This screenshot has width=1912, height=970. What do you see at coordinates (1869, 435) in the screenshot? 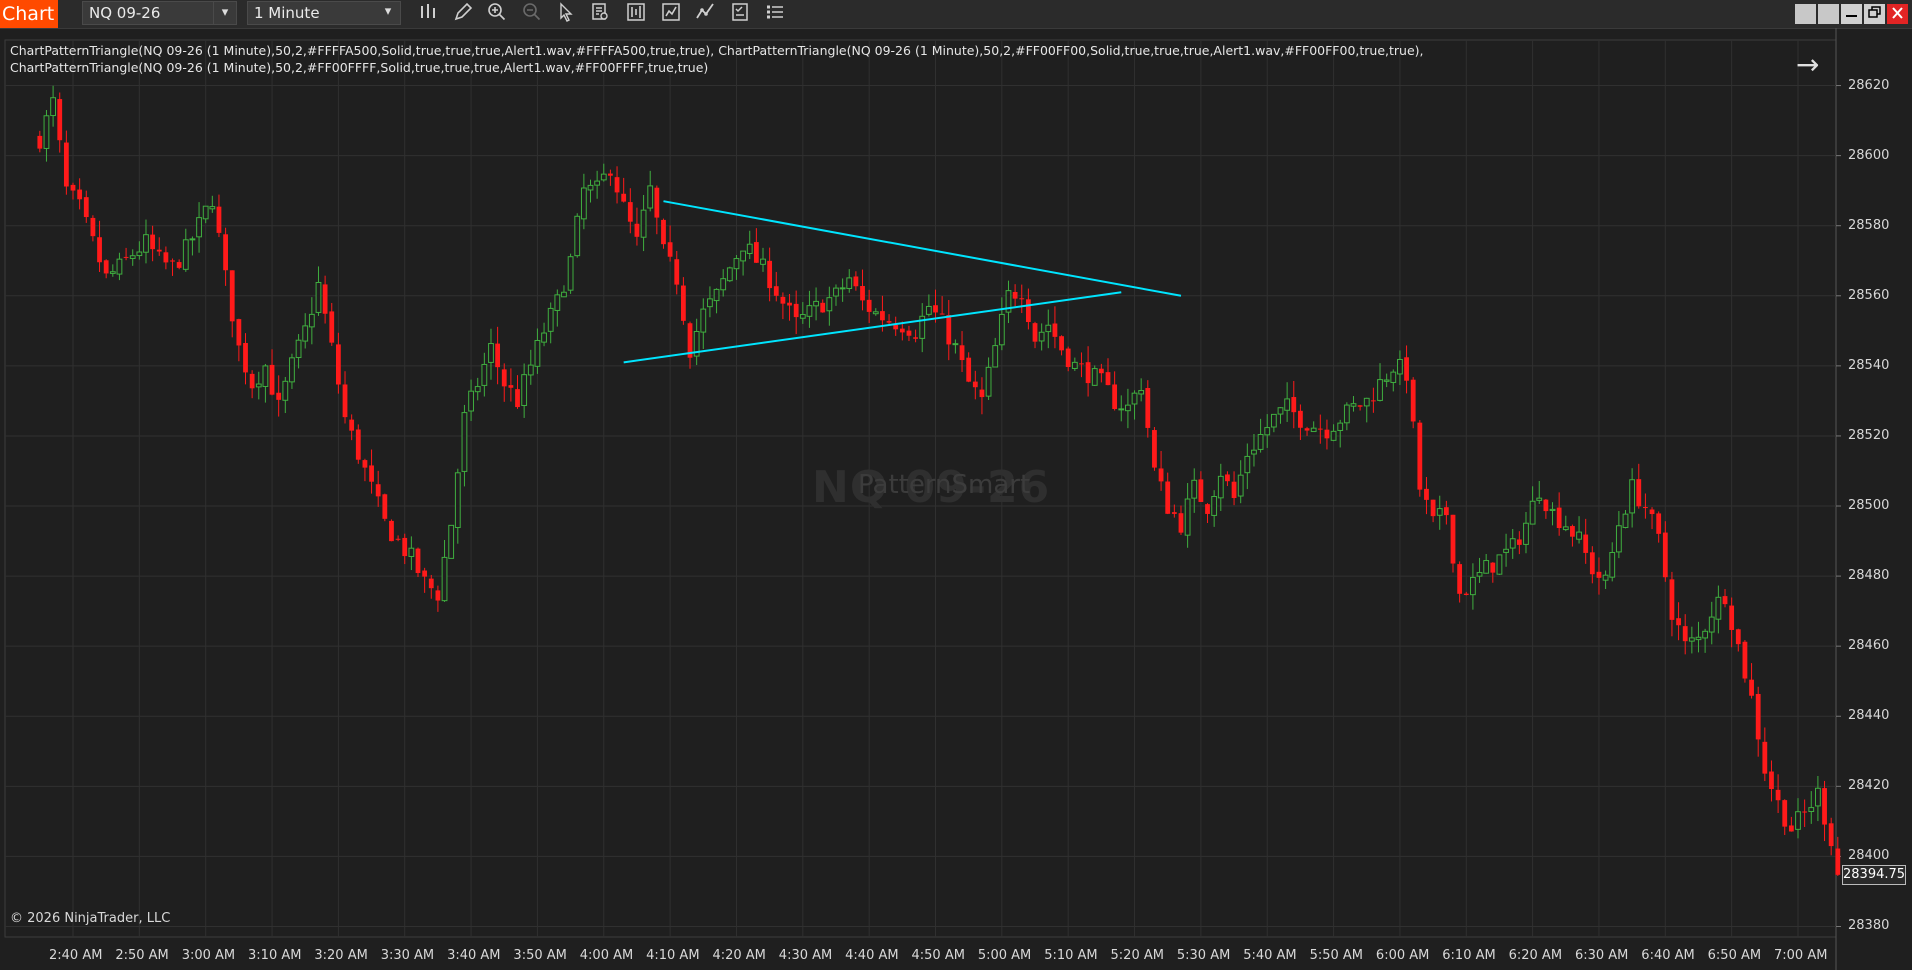
I see `price-tick-label: 28520` at bounding box center [1869, 435].